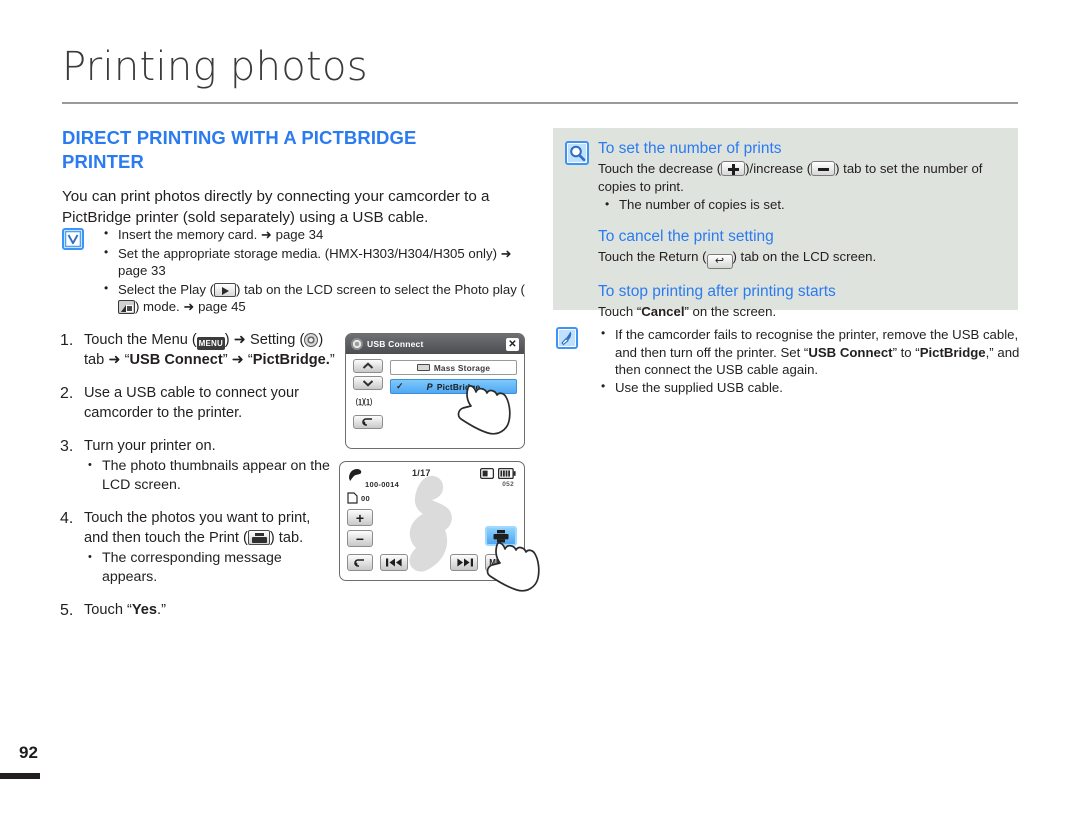 The width and height of the screenshot is (1080, 825). What do you see at coordinates (368, 366) in the screenshot?
I see `scroll-up-button` at bounding box center [368, 366].